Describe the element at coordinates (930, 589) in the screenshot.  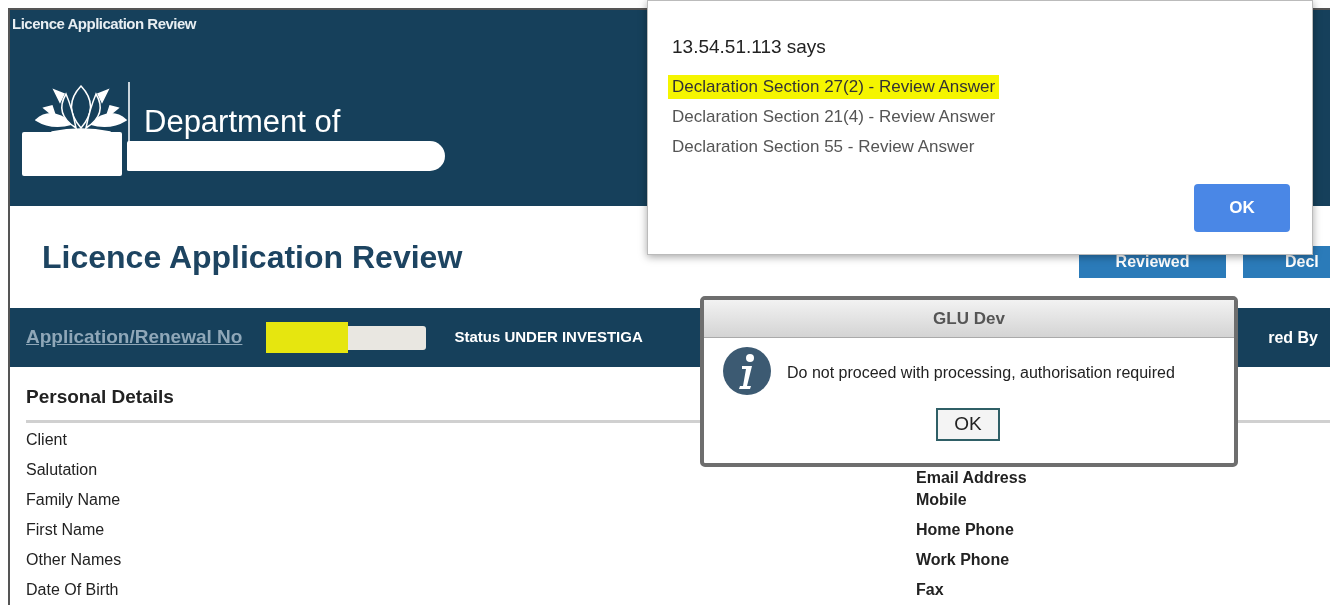
I see `field-label: Fax` at that location.